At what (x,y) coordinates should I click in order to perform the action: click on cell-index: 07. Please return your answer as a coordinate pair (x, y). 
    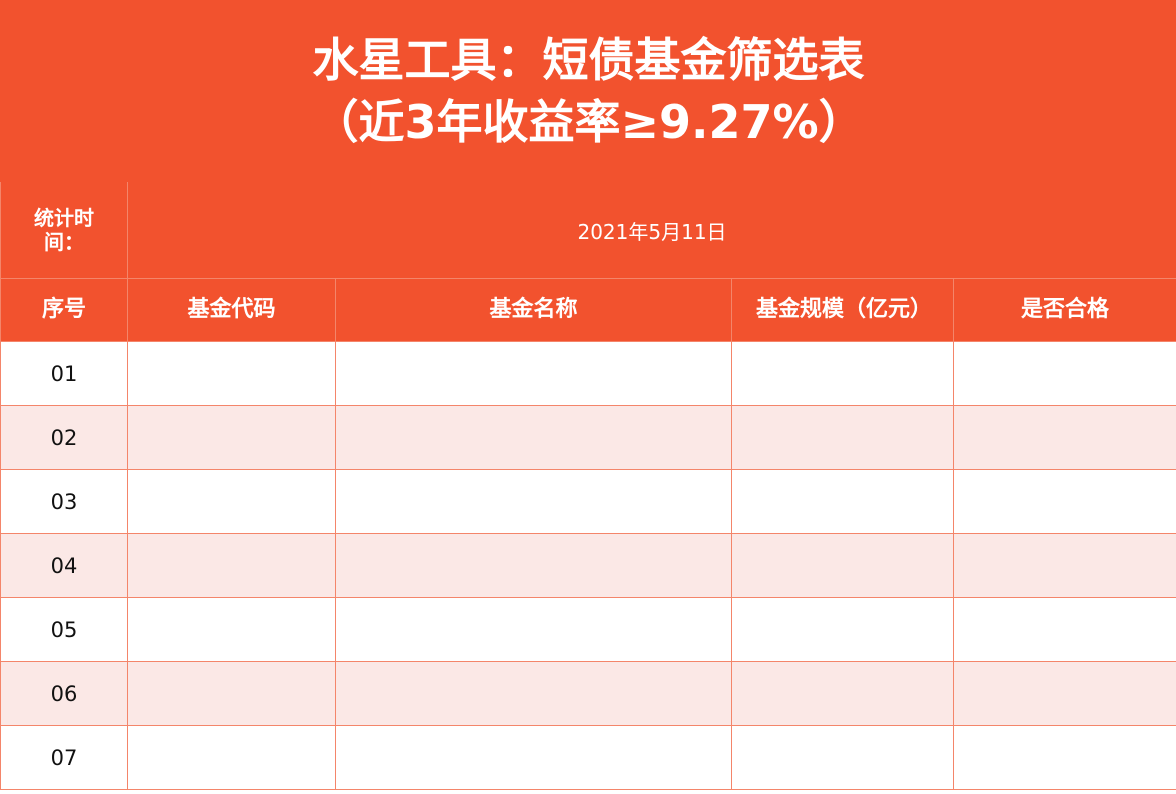
    Looking at the image, I should click on (64, 757).